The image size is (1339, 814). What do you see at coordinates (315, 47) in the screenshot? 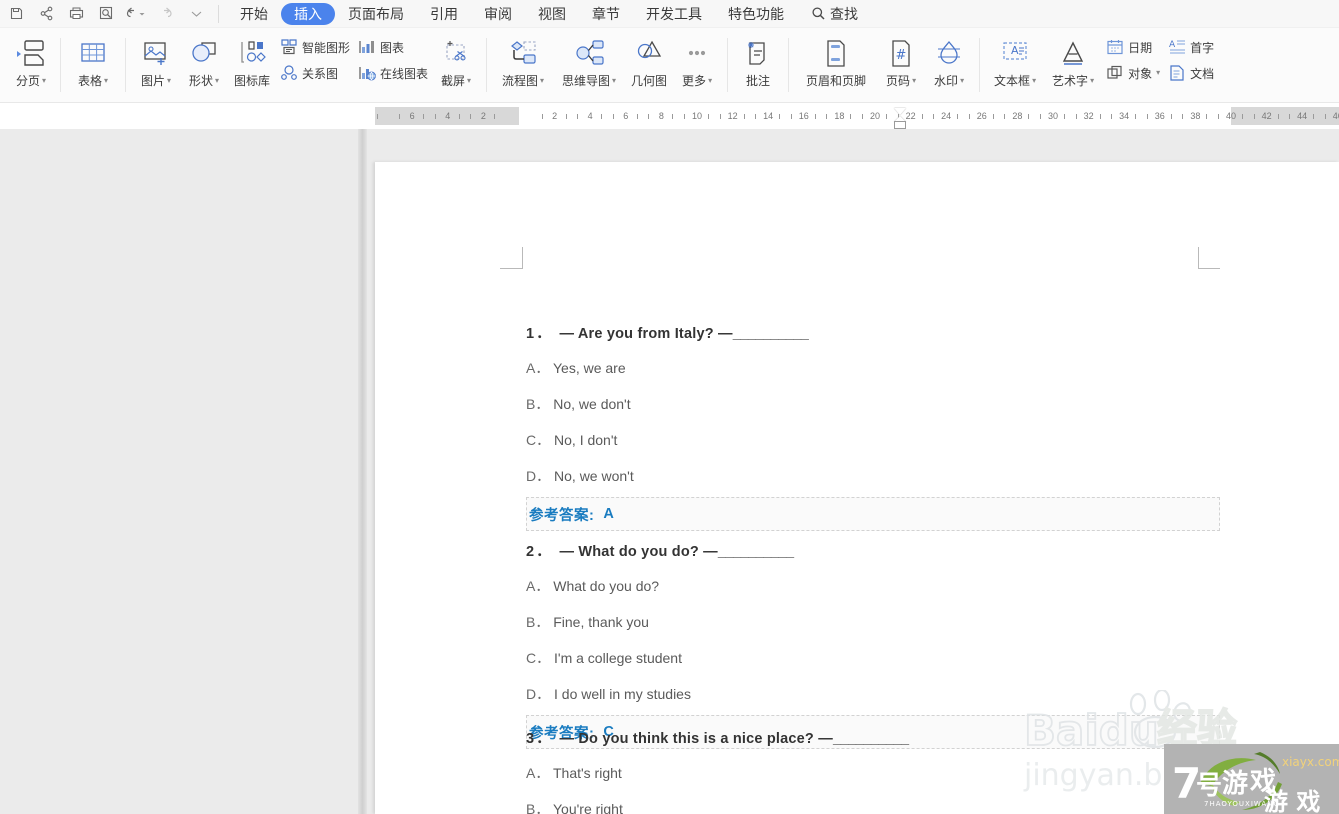
I see `ribbon-button-zhinengtuxing: 智能图形` at bounding box center [315, 47].